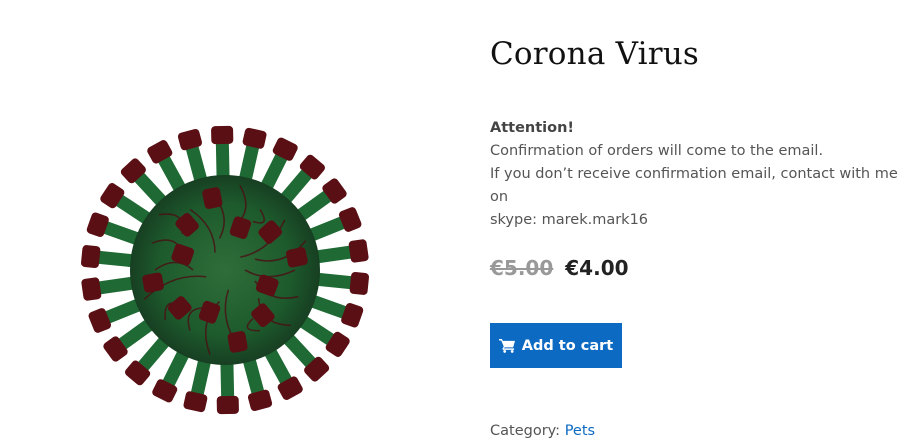  Describe the element at coordinates (567, 345) in the screenshot. I see `add-to-cart-label: Add to cart` at that location.